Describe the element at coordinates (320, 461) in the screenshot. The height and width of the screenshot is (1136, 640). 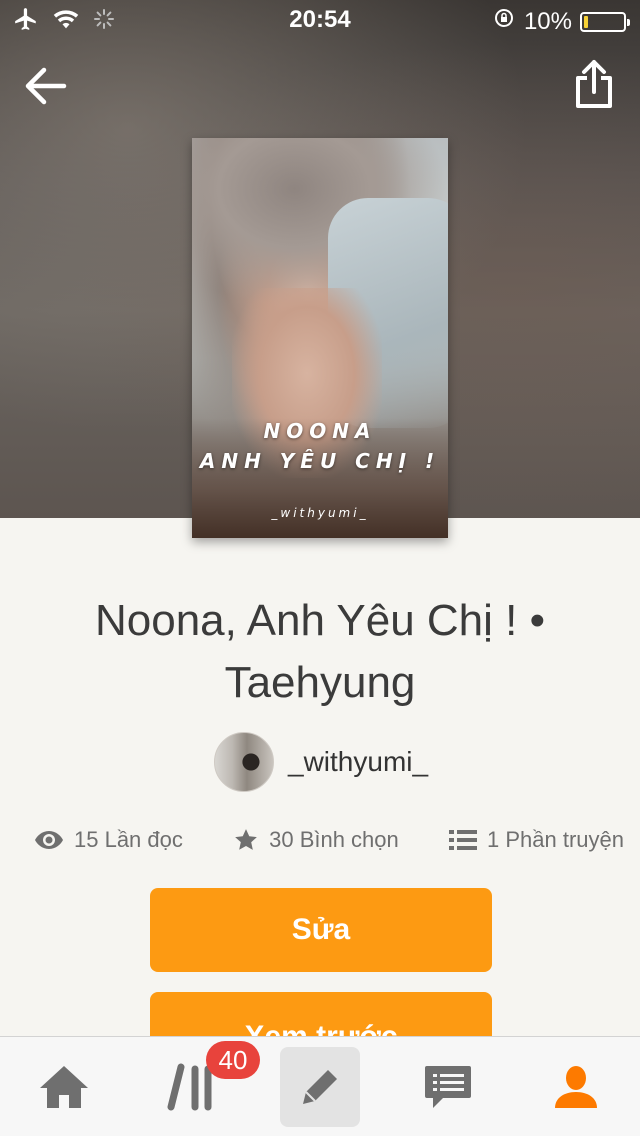
I see `cover-title-line-2: ANH YÊU CHỊ !` at that location.